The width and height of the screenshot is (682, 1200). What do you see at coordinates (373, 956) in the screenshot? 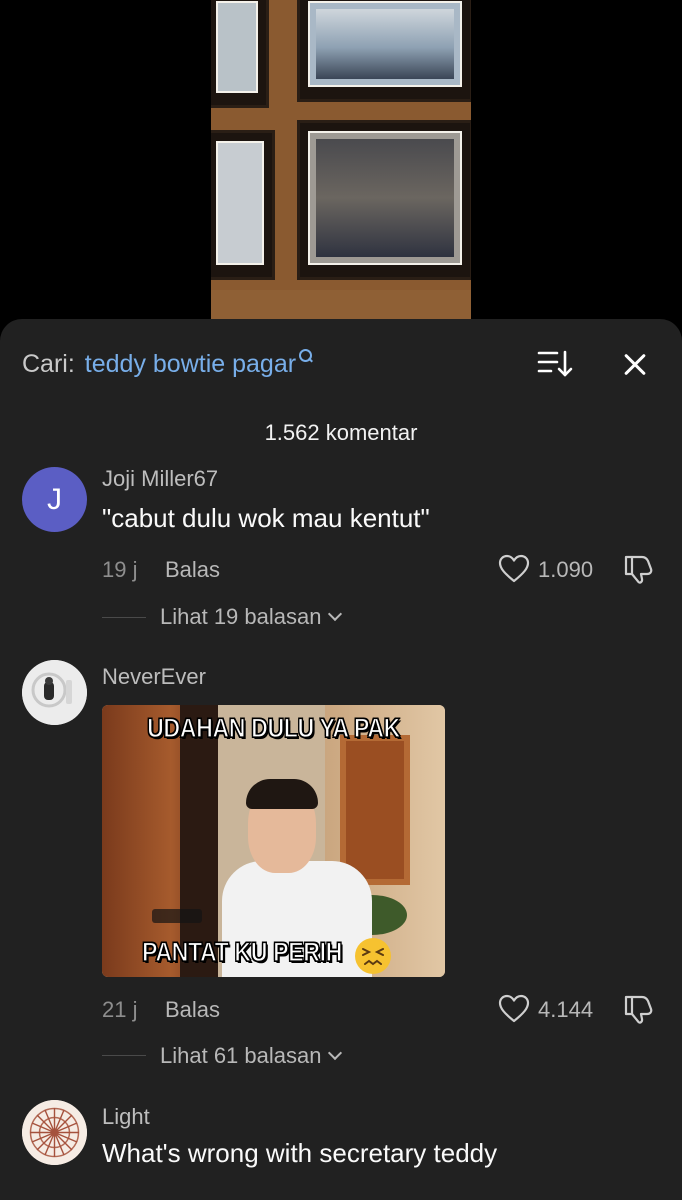
I see `persevering-face-emoji-icon` at bounding box center [373, 956].